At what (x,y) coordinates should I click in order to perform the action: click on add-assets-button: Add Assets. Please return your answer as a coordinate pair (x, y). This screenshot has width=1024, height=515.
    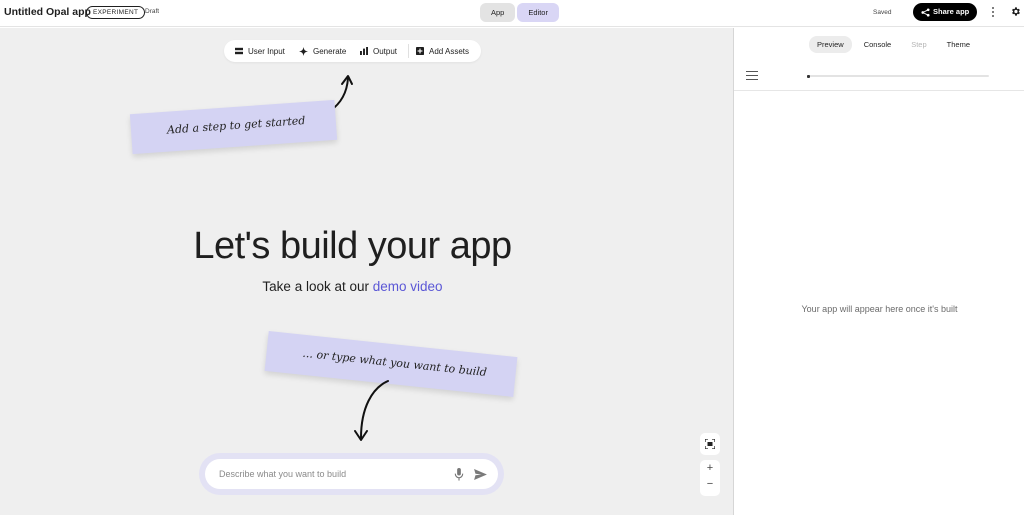
    Looking at the image, I should click on (442, 51).